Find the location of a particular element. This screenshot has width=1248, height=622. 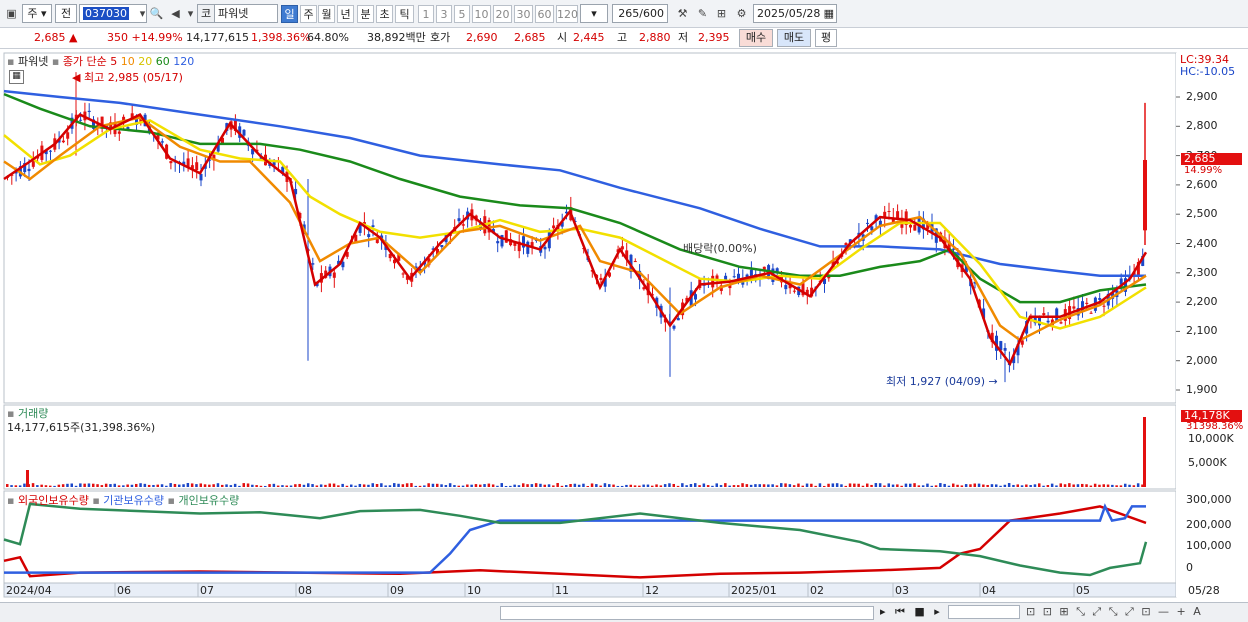

calendar-icon: ▦ is located at coordinates (829, 13).